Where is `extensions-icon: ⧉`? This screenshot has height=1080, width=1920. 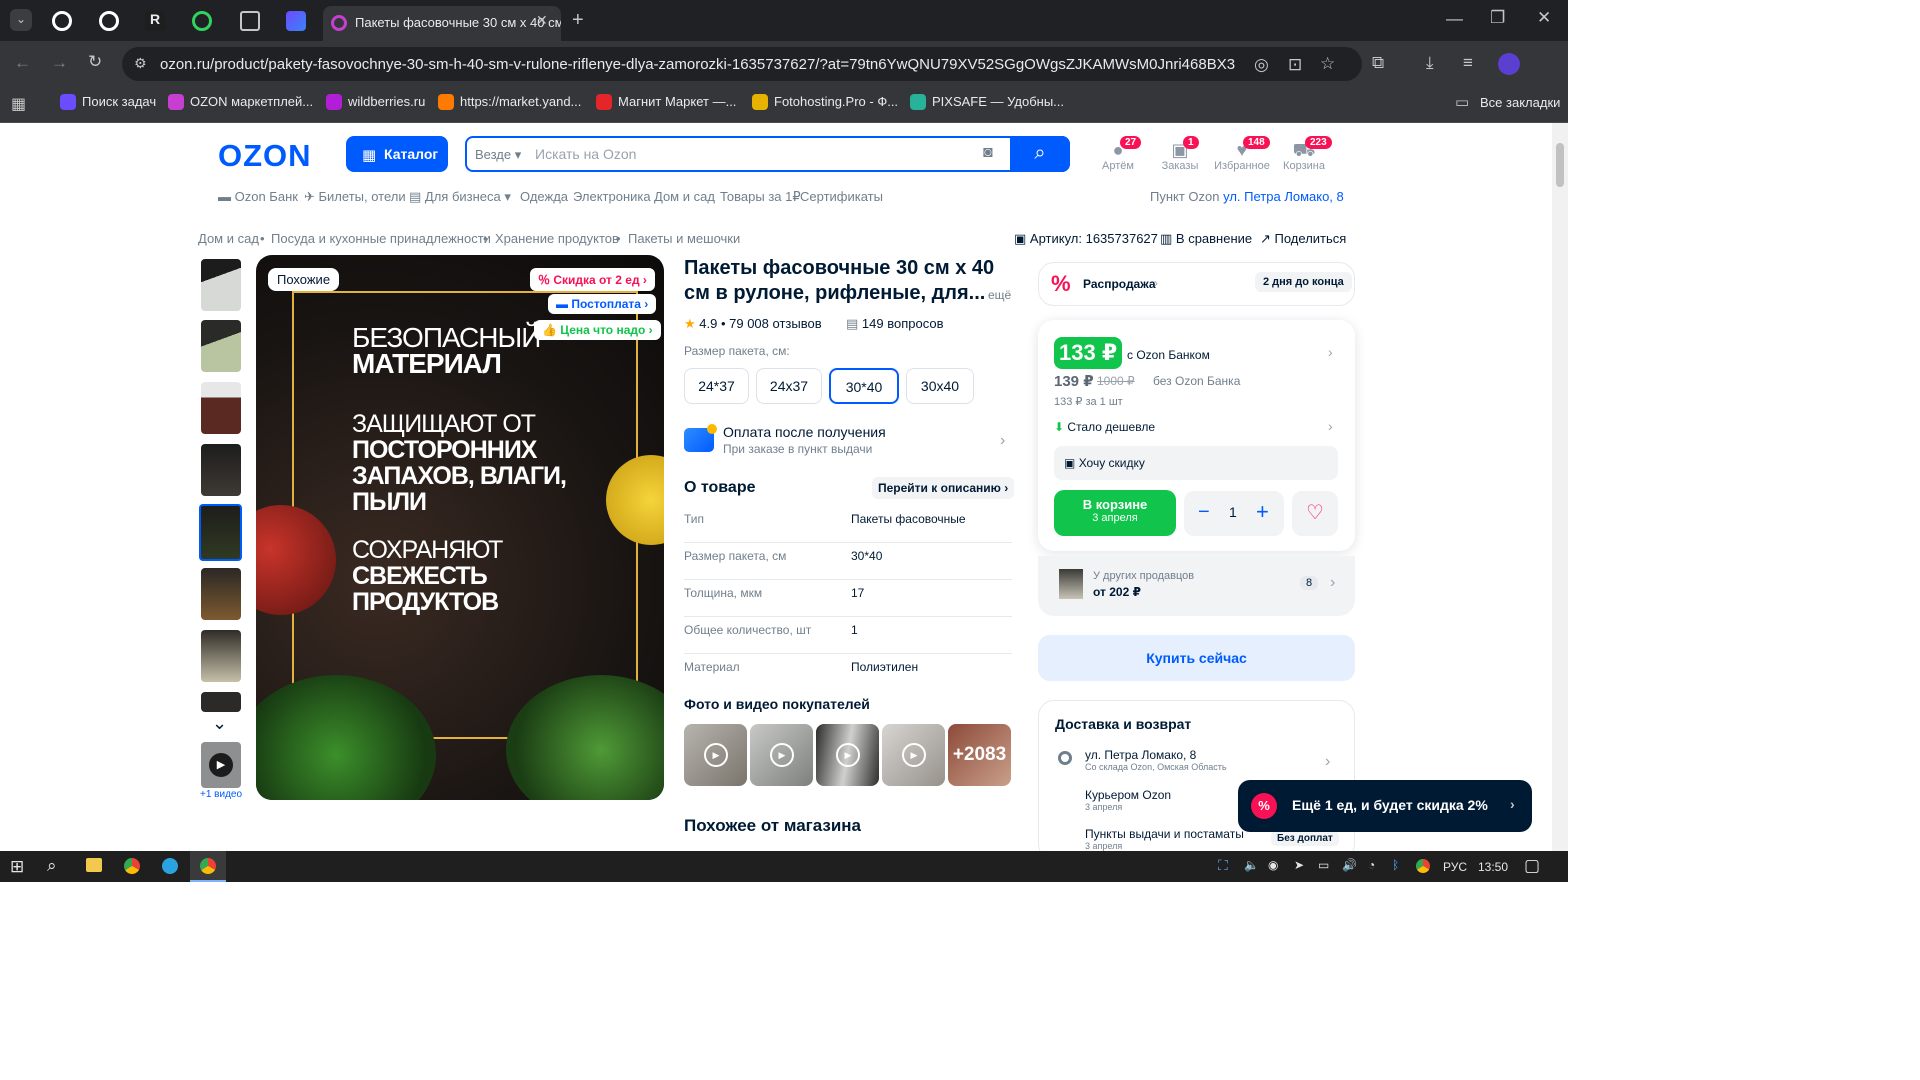
extensions-icon: ⧉ is located at coordinates (1378, 63).